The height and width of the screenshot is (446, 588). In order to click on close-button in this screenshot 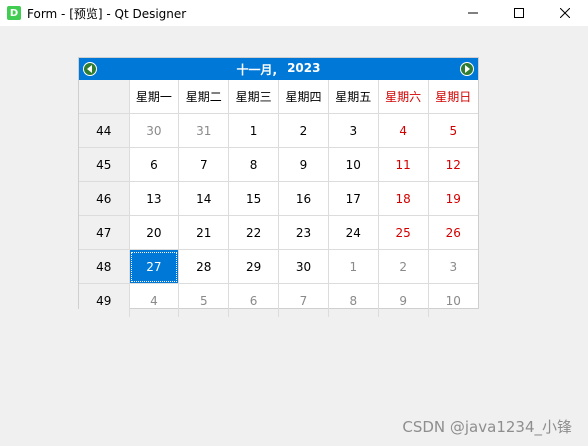, I will do `click(565, 13)`.